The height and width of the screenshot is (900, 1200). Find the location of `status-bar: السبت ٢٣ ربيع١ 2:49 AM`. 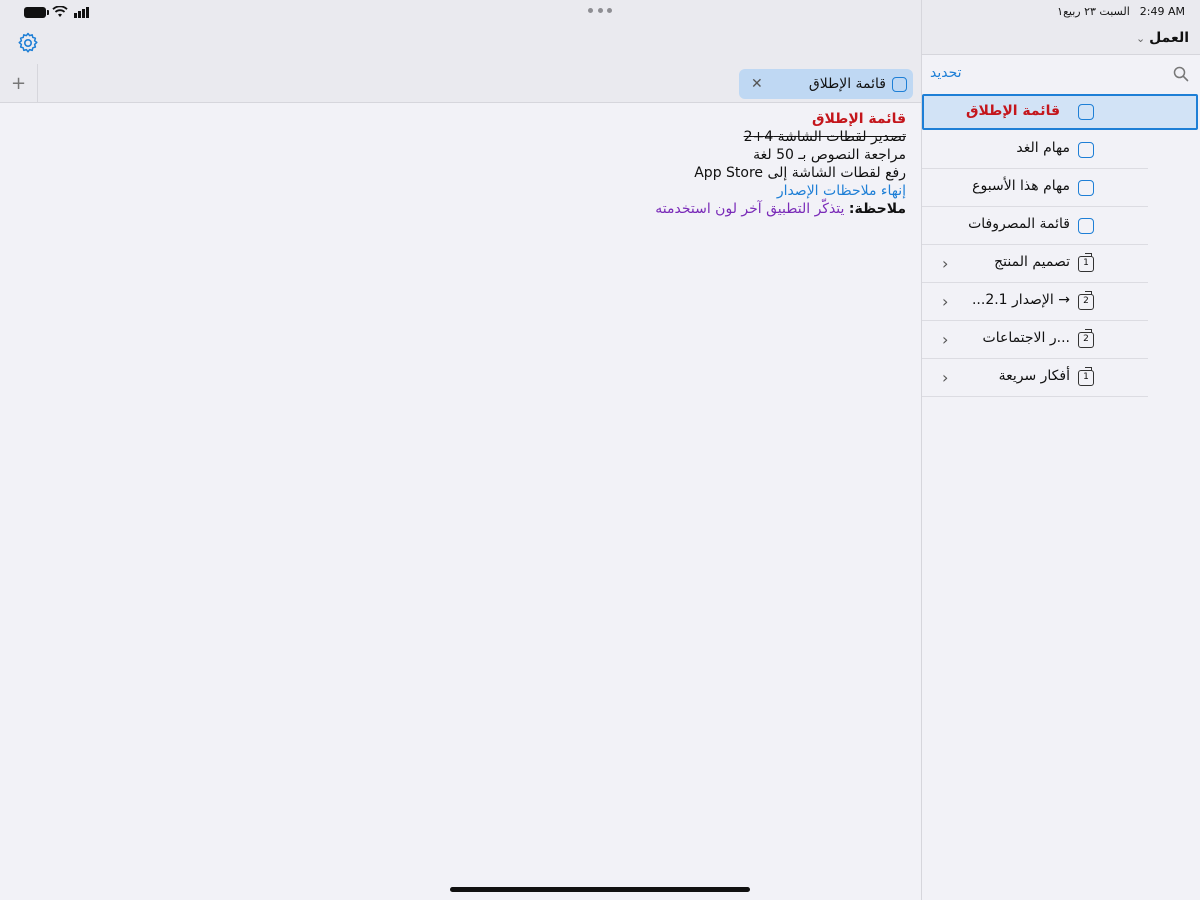

status-bar: السبت ٢٣ ربيع١ 2:49 AM is located at coordinates (1121, 11).